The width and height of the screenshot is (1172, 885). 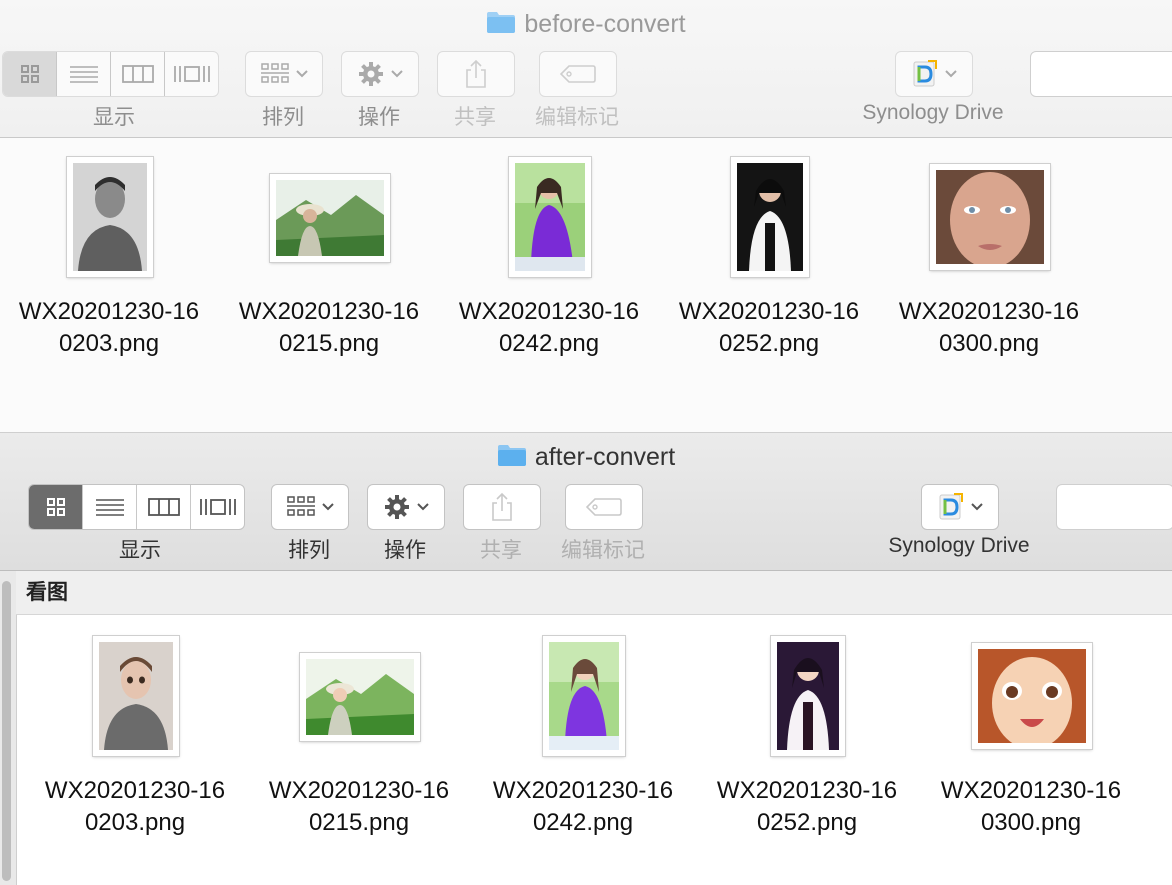 What do you see at coordinates (594, 593) in the screenshot?
I see `group-header: 看图` at bounding box center [594, 593].